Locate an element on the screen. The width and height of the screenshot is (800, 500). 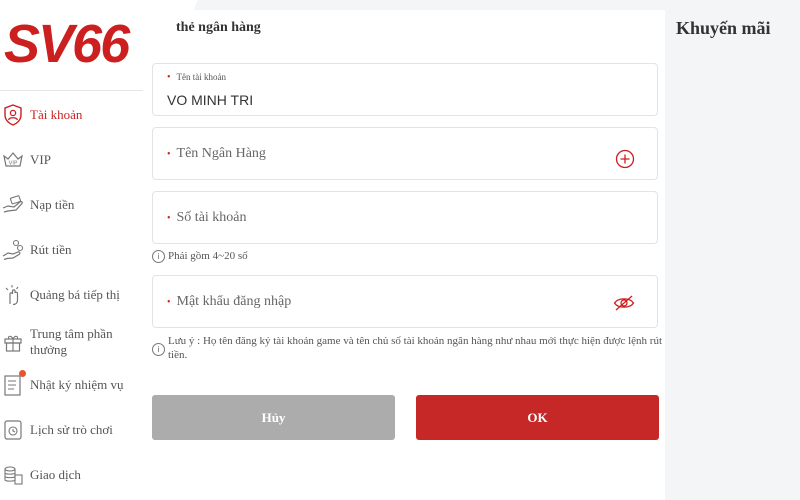
sidebar-item-label: Quảng bá tiếp thị is located at coordinates (75, 294).